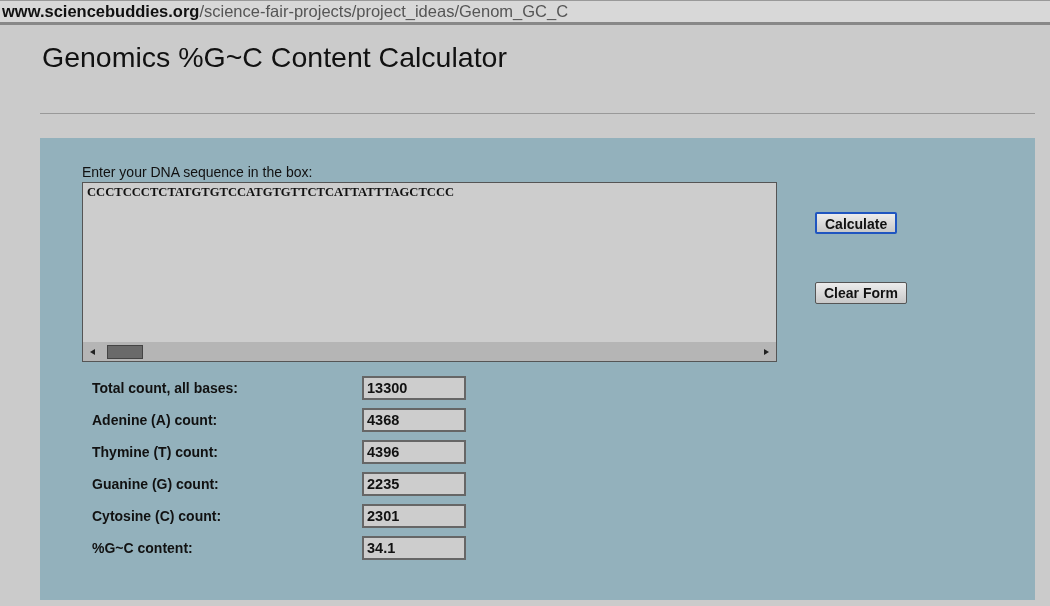 The image size is (1050, 606). I want to click on result-field: 2301, so click(414, 516).